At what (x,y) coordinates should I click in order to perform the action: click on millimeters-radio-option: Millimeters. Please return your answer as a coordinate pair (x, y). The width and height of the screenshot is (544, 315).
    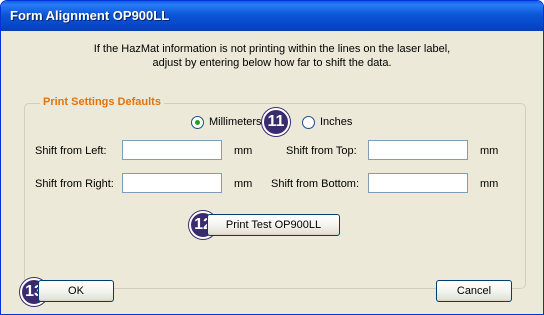
    Looking at the image, I should click on (226, 122).